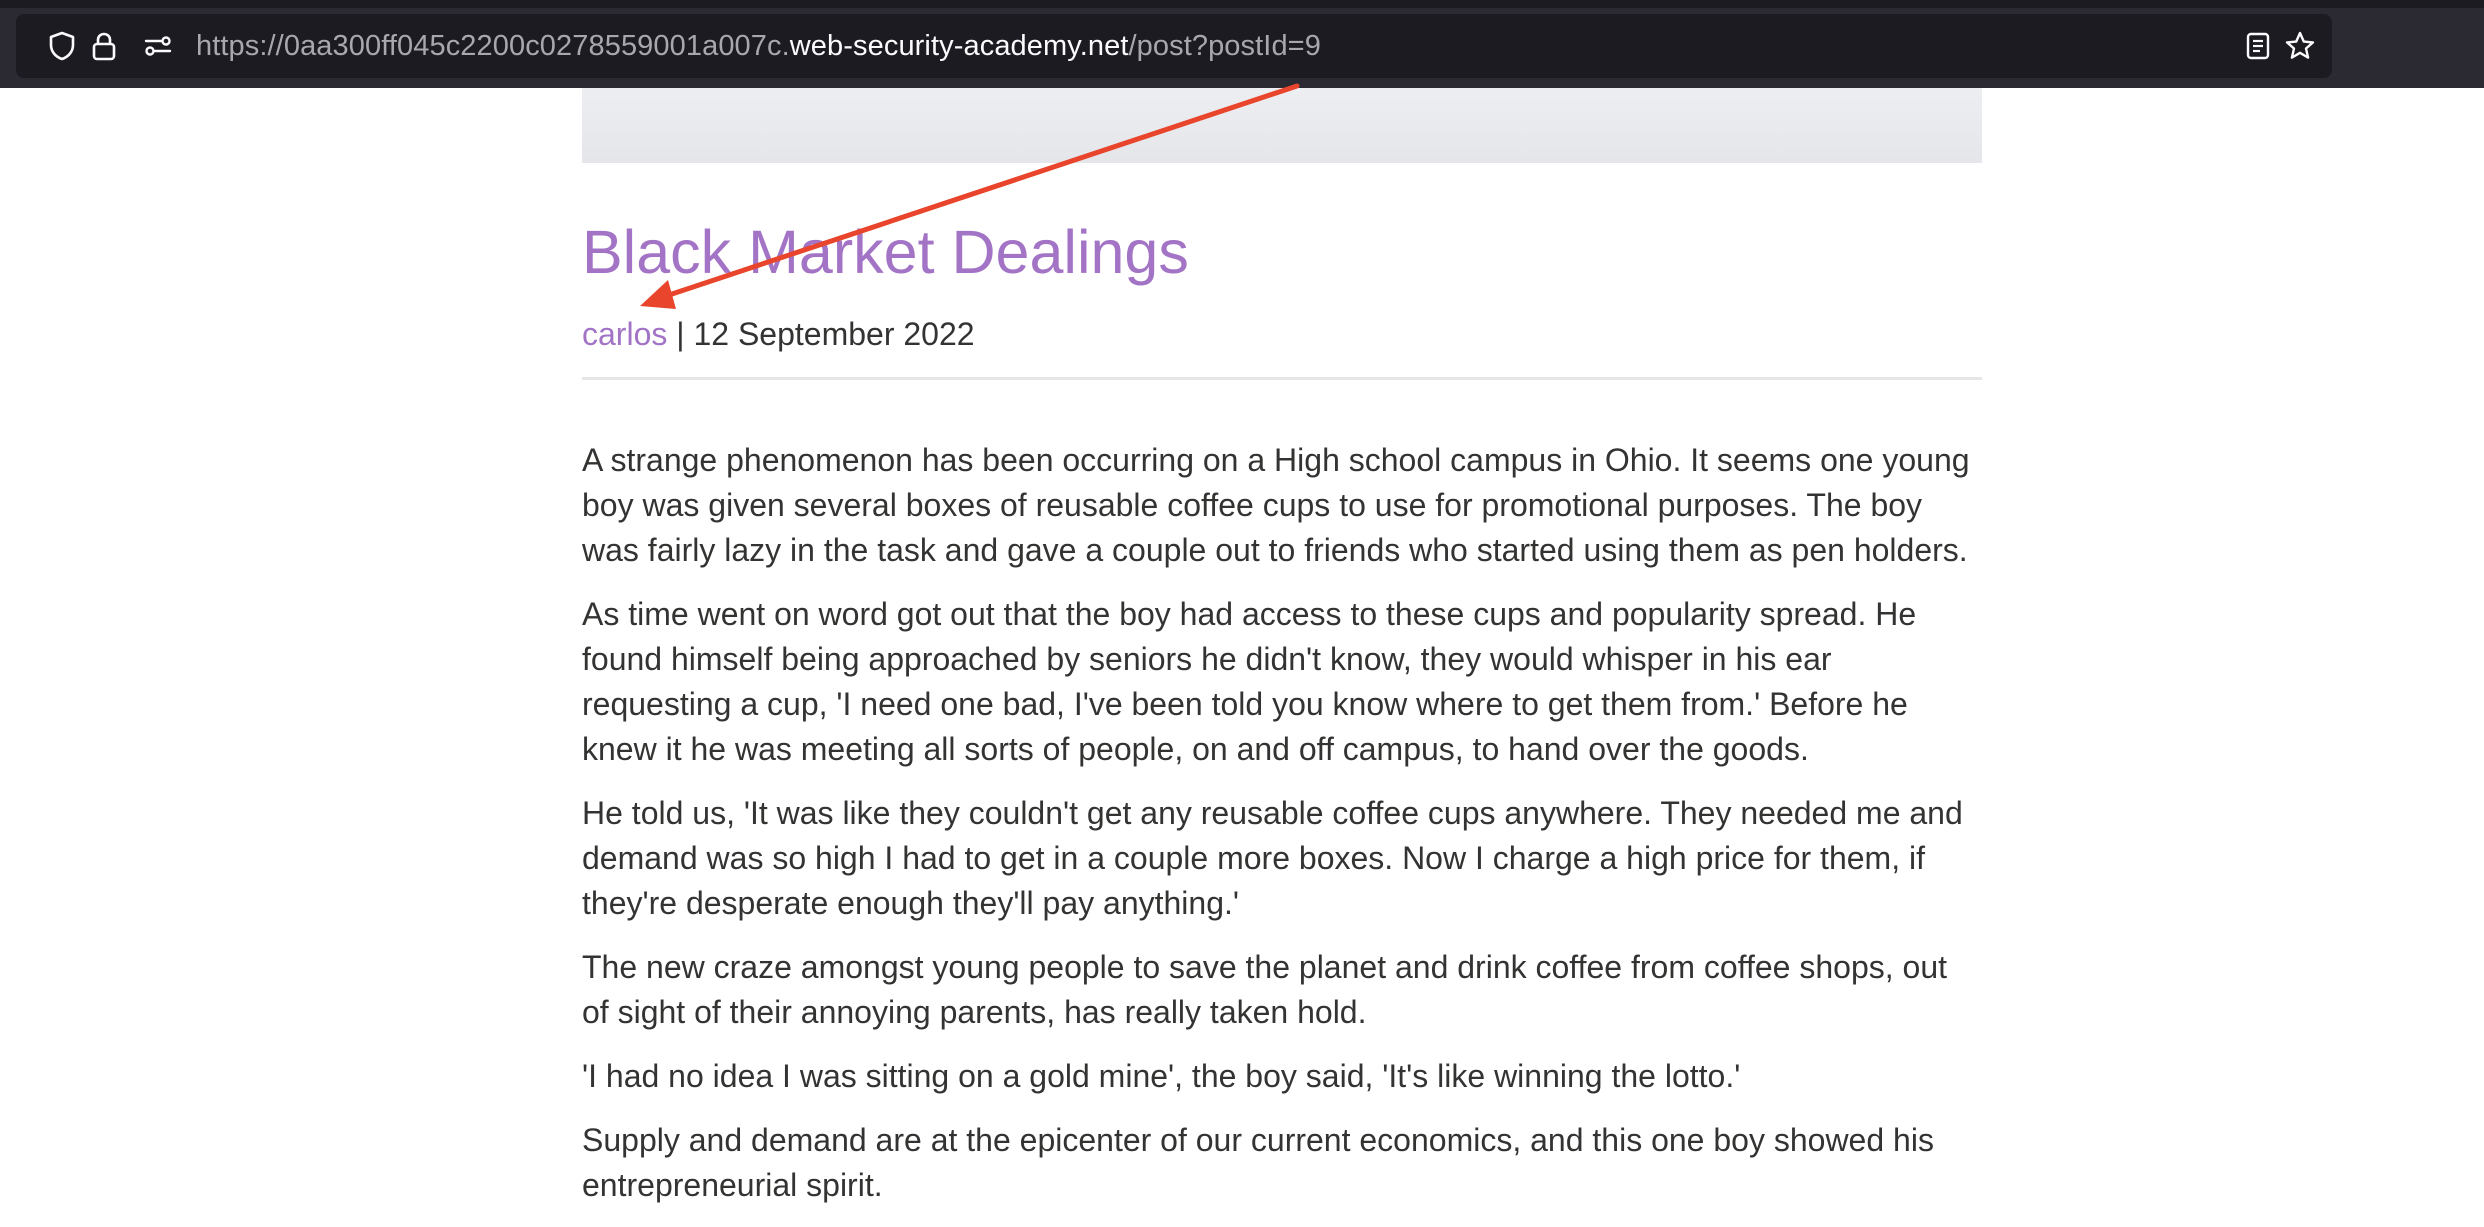 Image resolution: width=2484 pixels, height=1227 pixels. What do you see at coordinates (1282, 125) in the screenshot?
I see `post-hero-image` at bounding box center [1282, 125].